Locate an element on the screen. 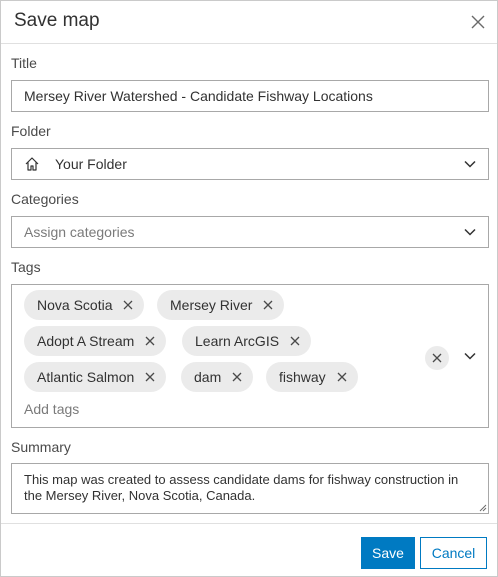 Image resolution: width=498 pixels, height=577 pixels. dialog-header: Save map is located at coordinates (249, 22).